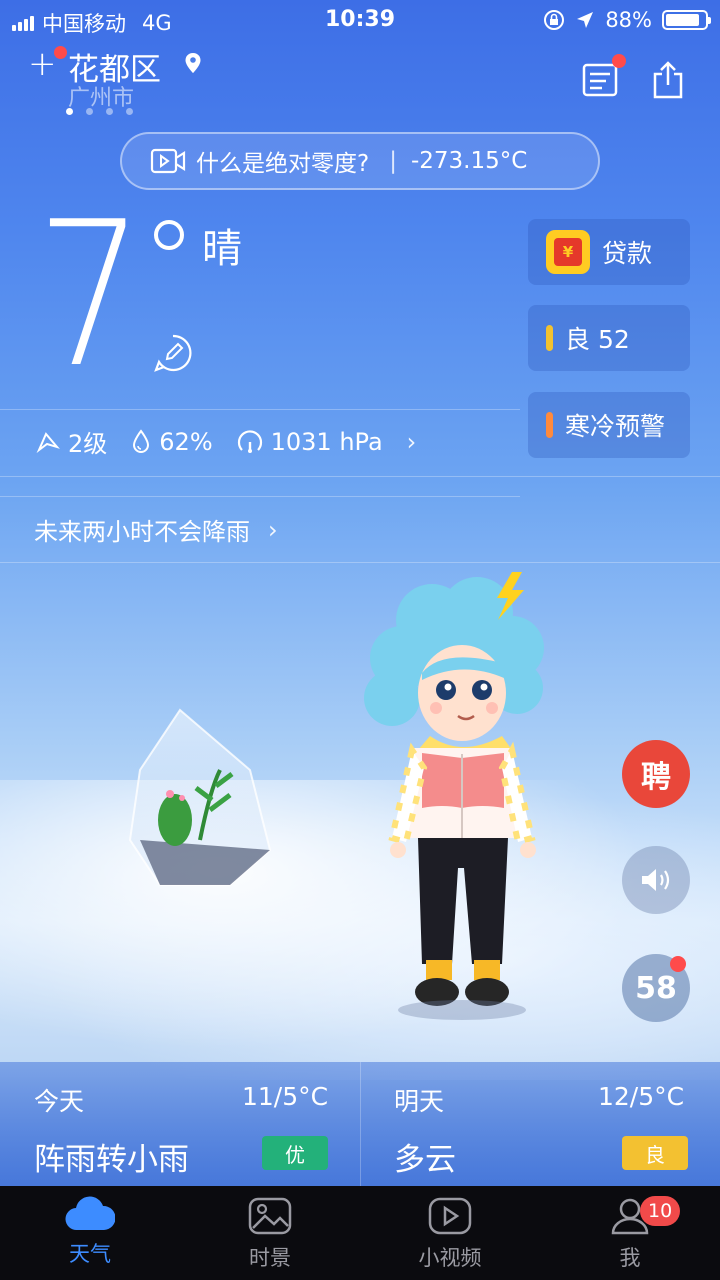  I want to click on tab-label: 天气, so click(90, 1254).